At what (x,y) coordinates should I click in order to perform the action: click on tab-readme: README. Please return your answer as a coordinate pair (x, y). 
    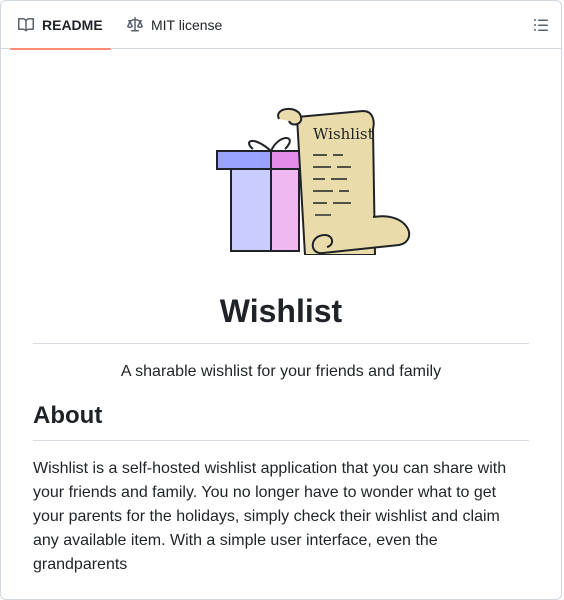
    Looking at the image, I should click on (60, 25).